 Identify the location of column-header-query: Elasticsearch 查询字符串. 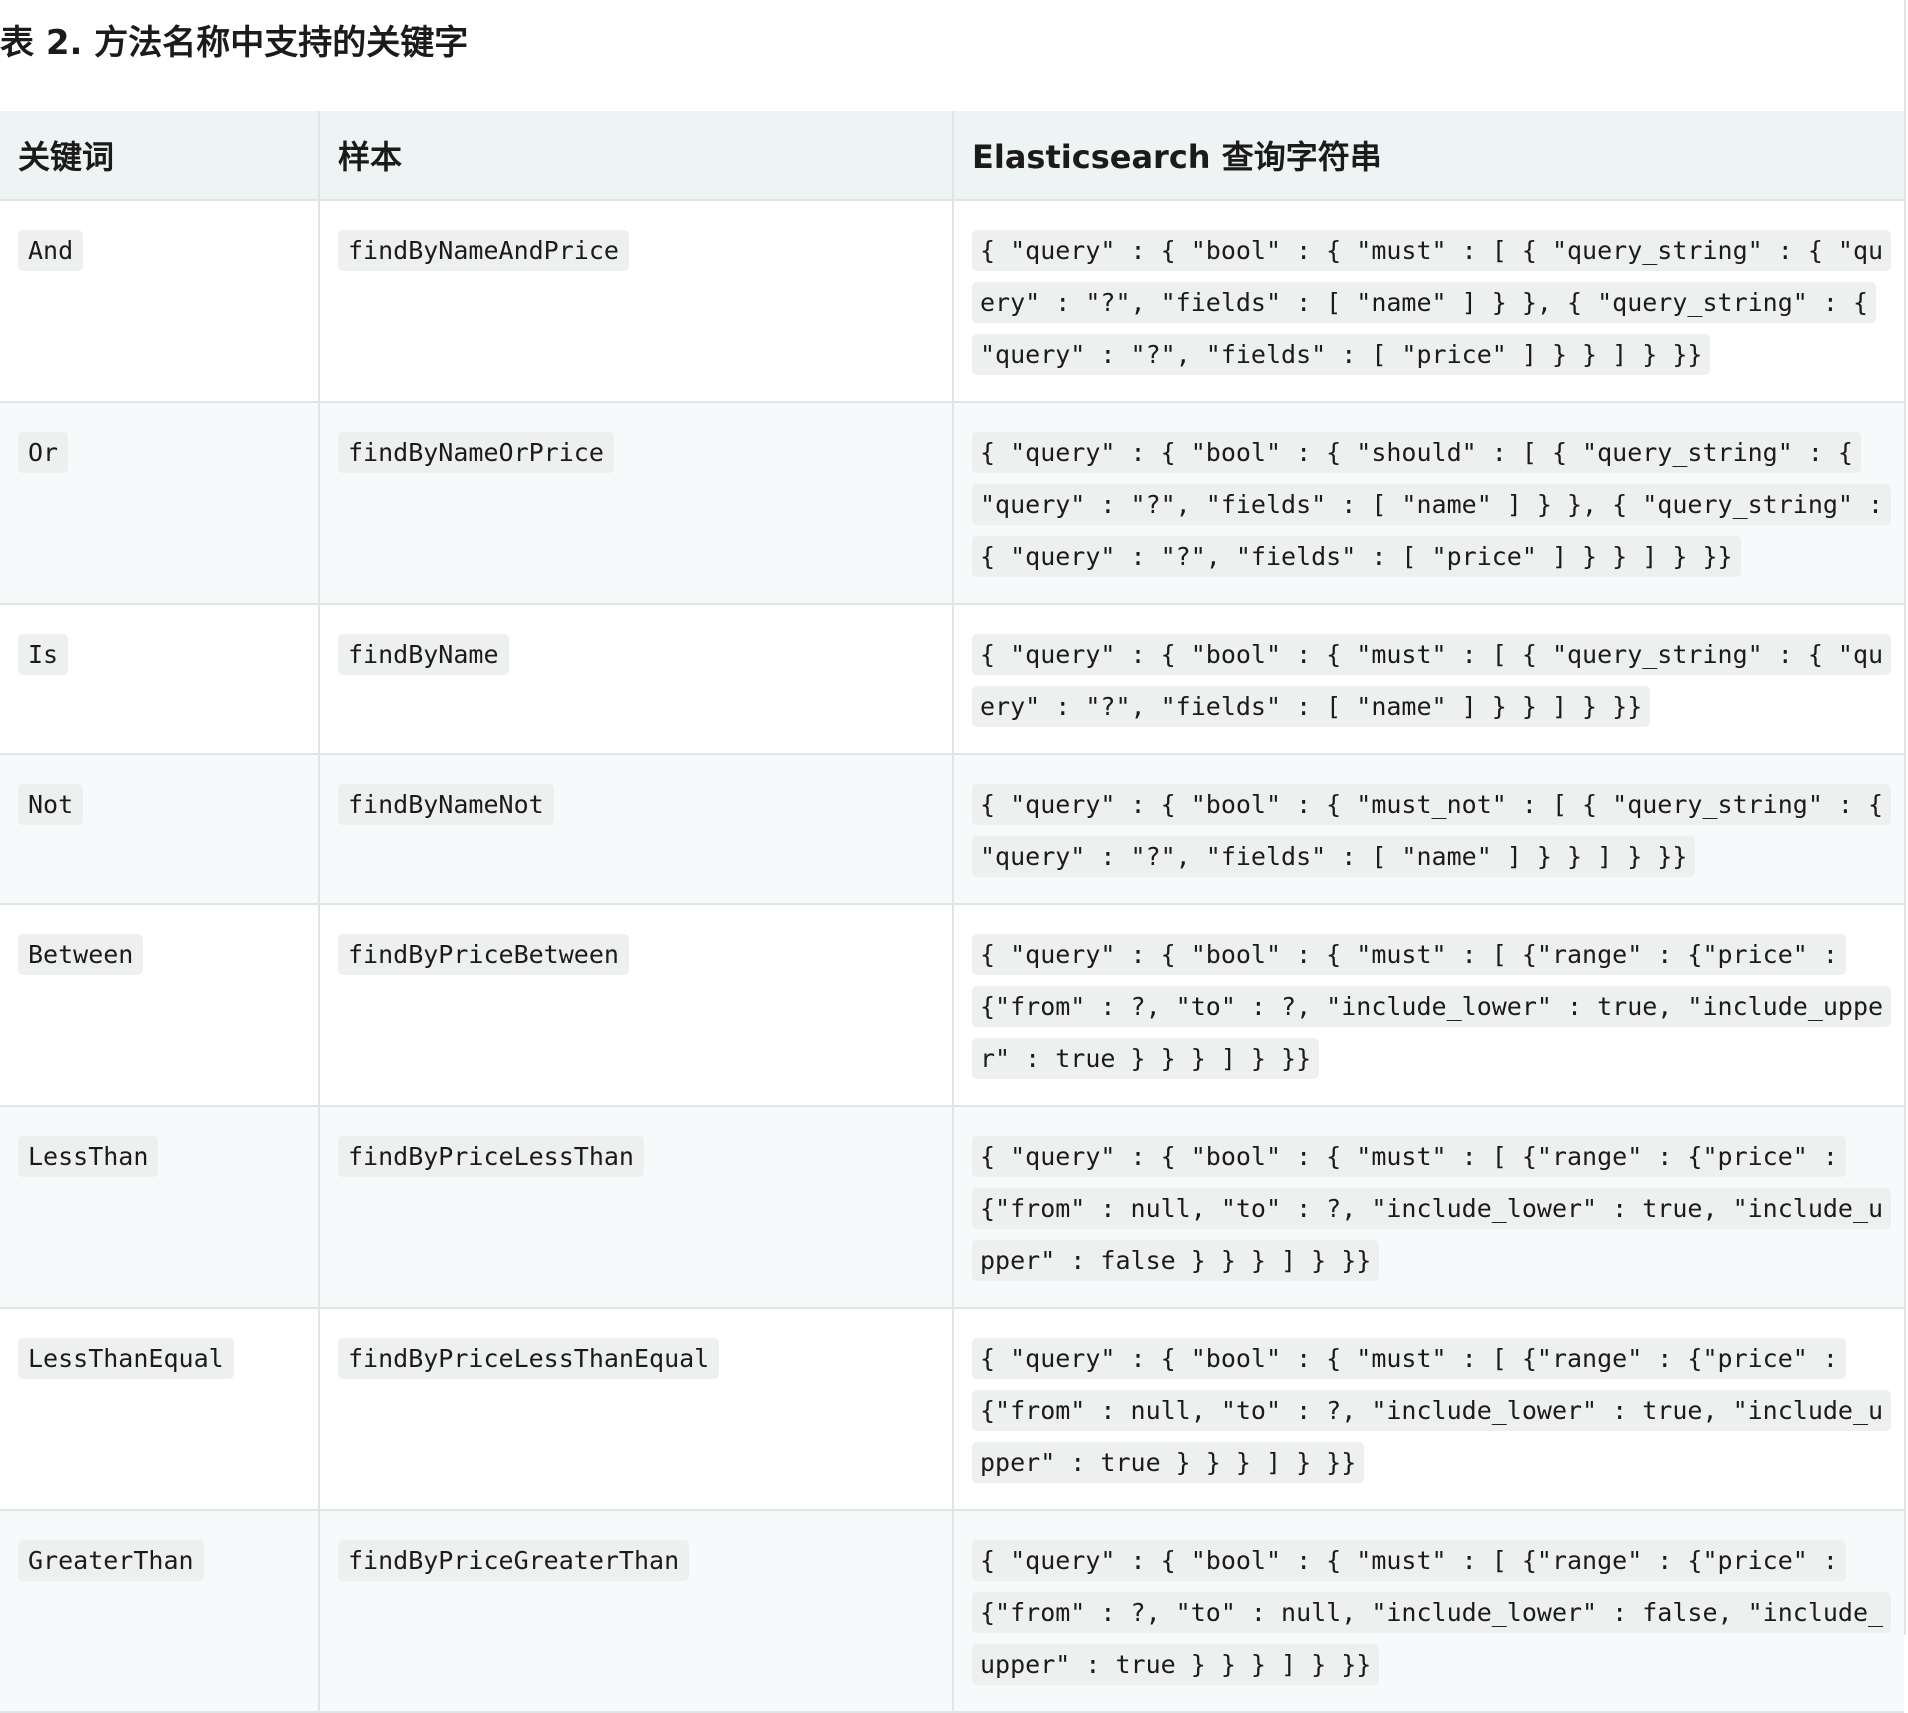
(1428, 156).